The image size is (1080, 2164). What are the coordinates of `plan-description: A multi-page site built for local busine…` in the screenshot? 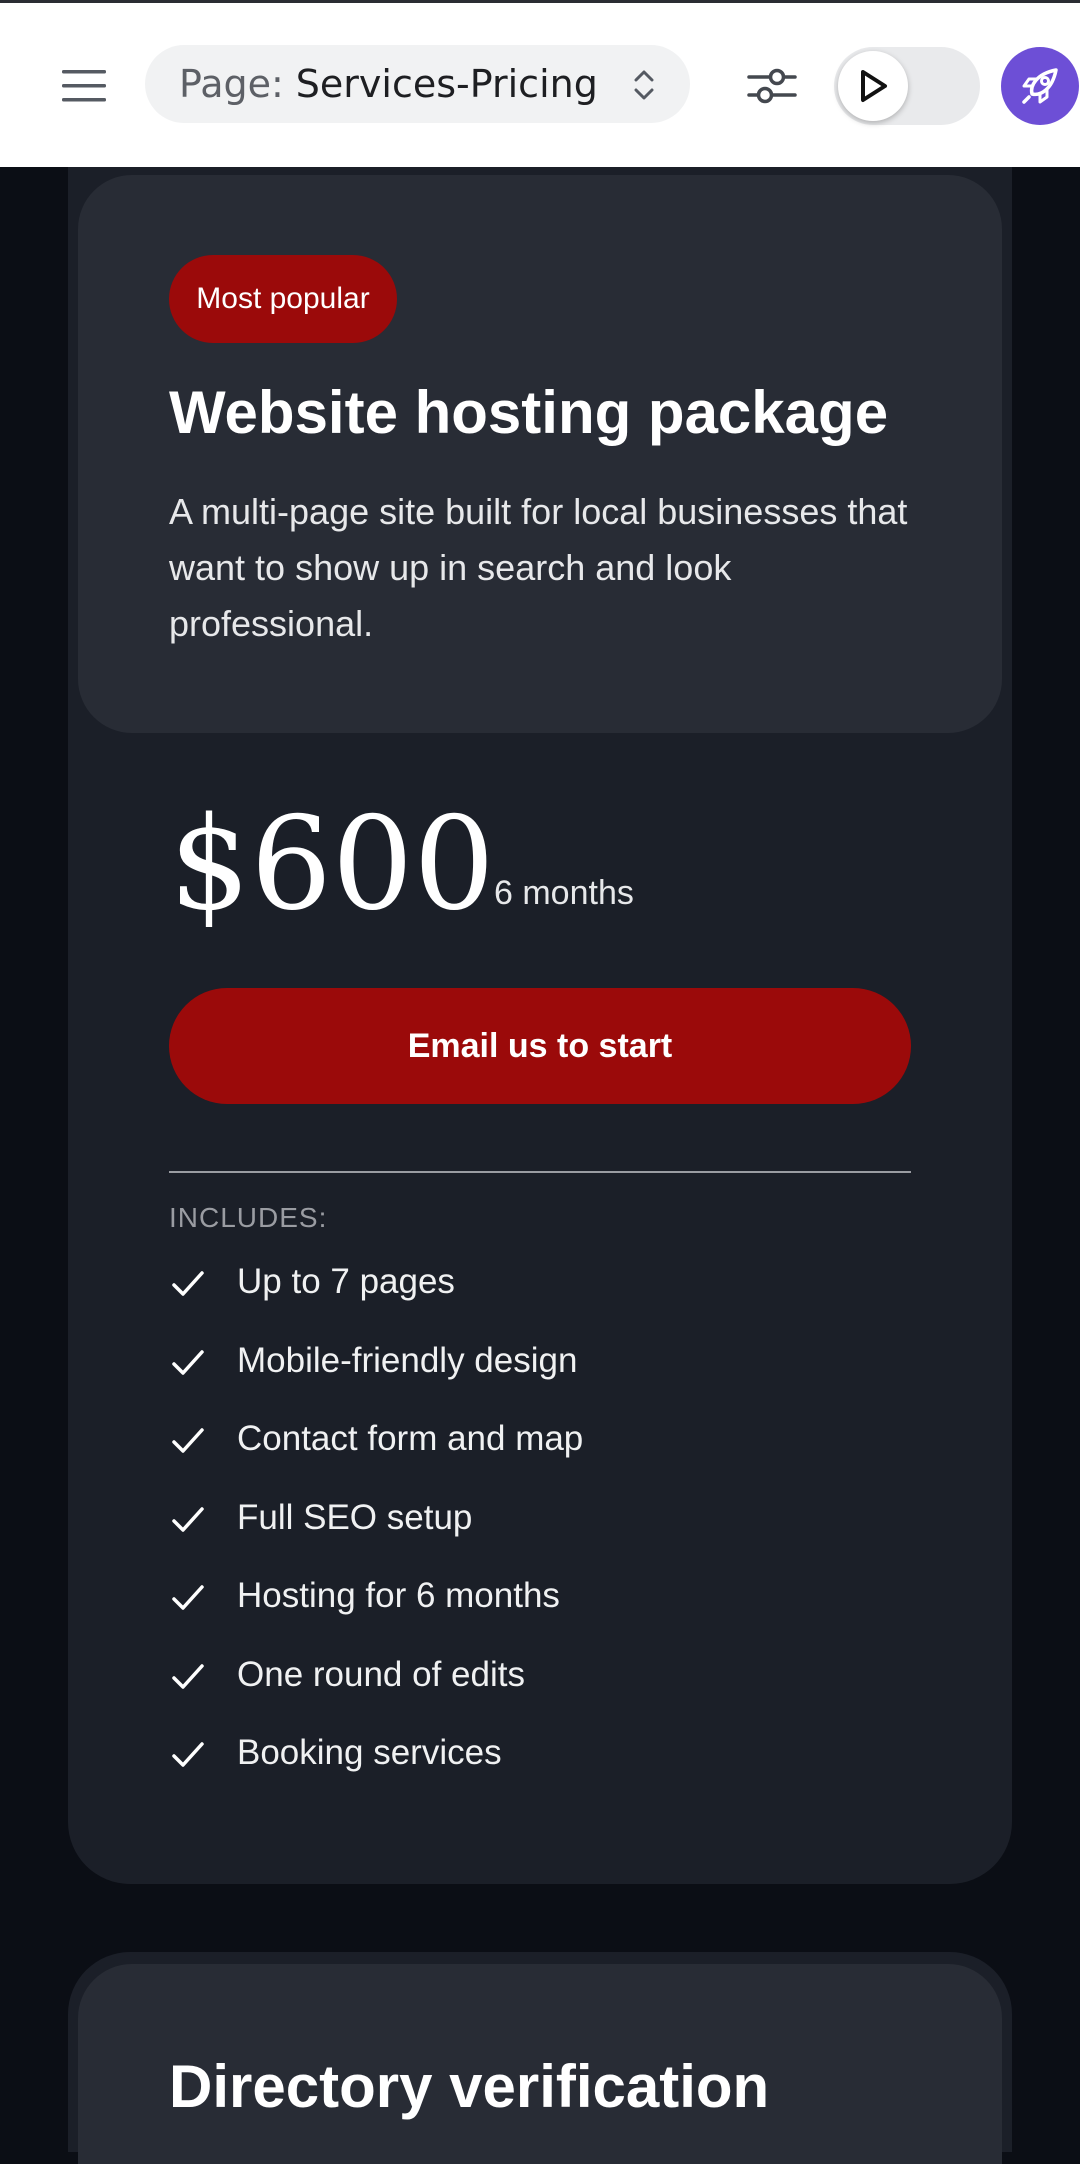 It's located at (538, 567).